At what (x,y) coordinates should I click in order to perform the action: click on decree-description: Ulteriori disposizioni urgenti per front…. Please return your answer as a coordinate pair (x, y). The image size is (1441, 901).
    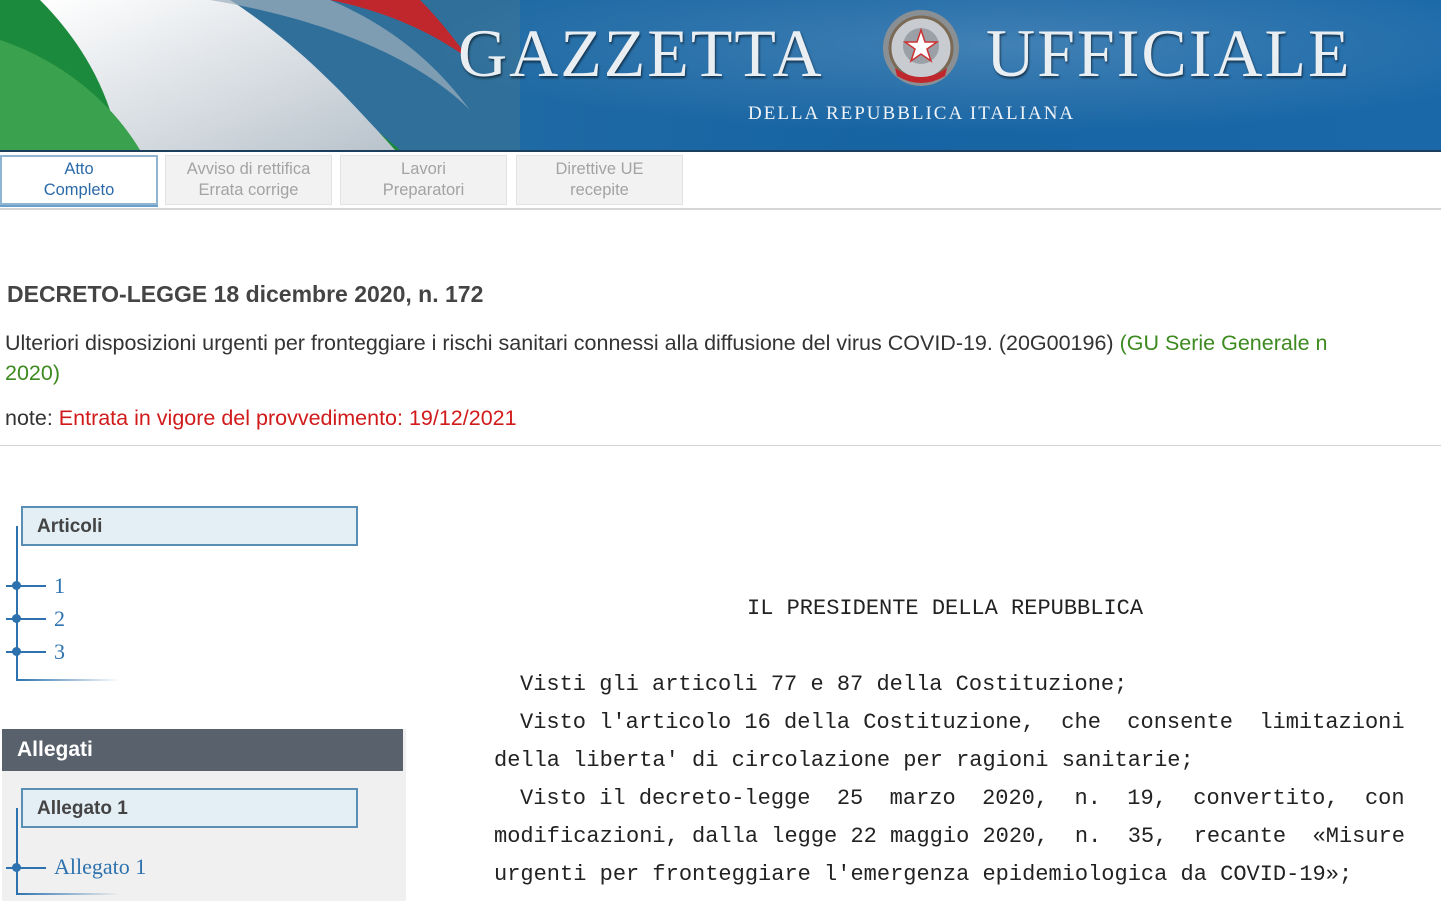
    Looking at the image, I should click on (562, 343).